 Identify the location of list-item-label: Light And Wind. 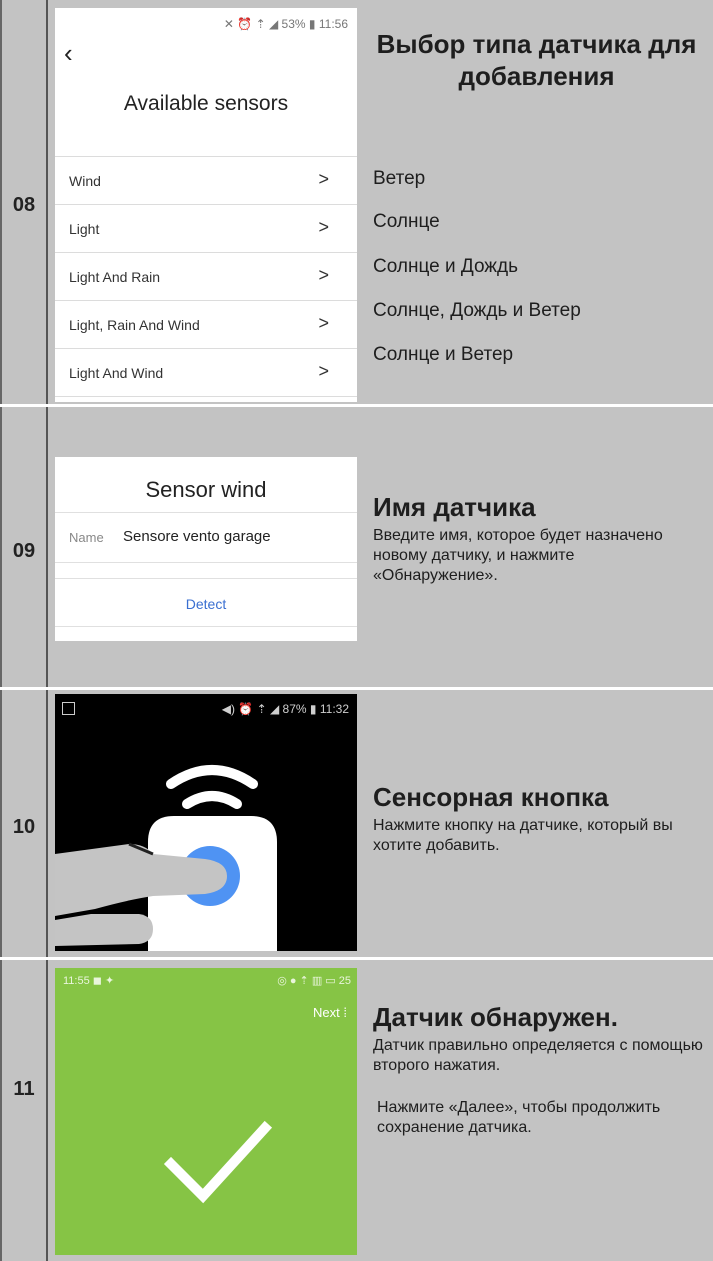
(116, 372).